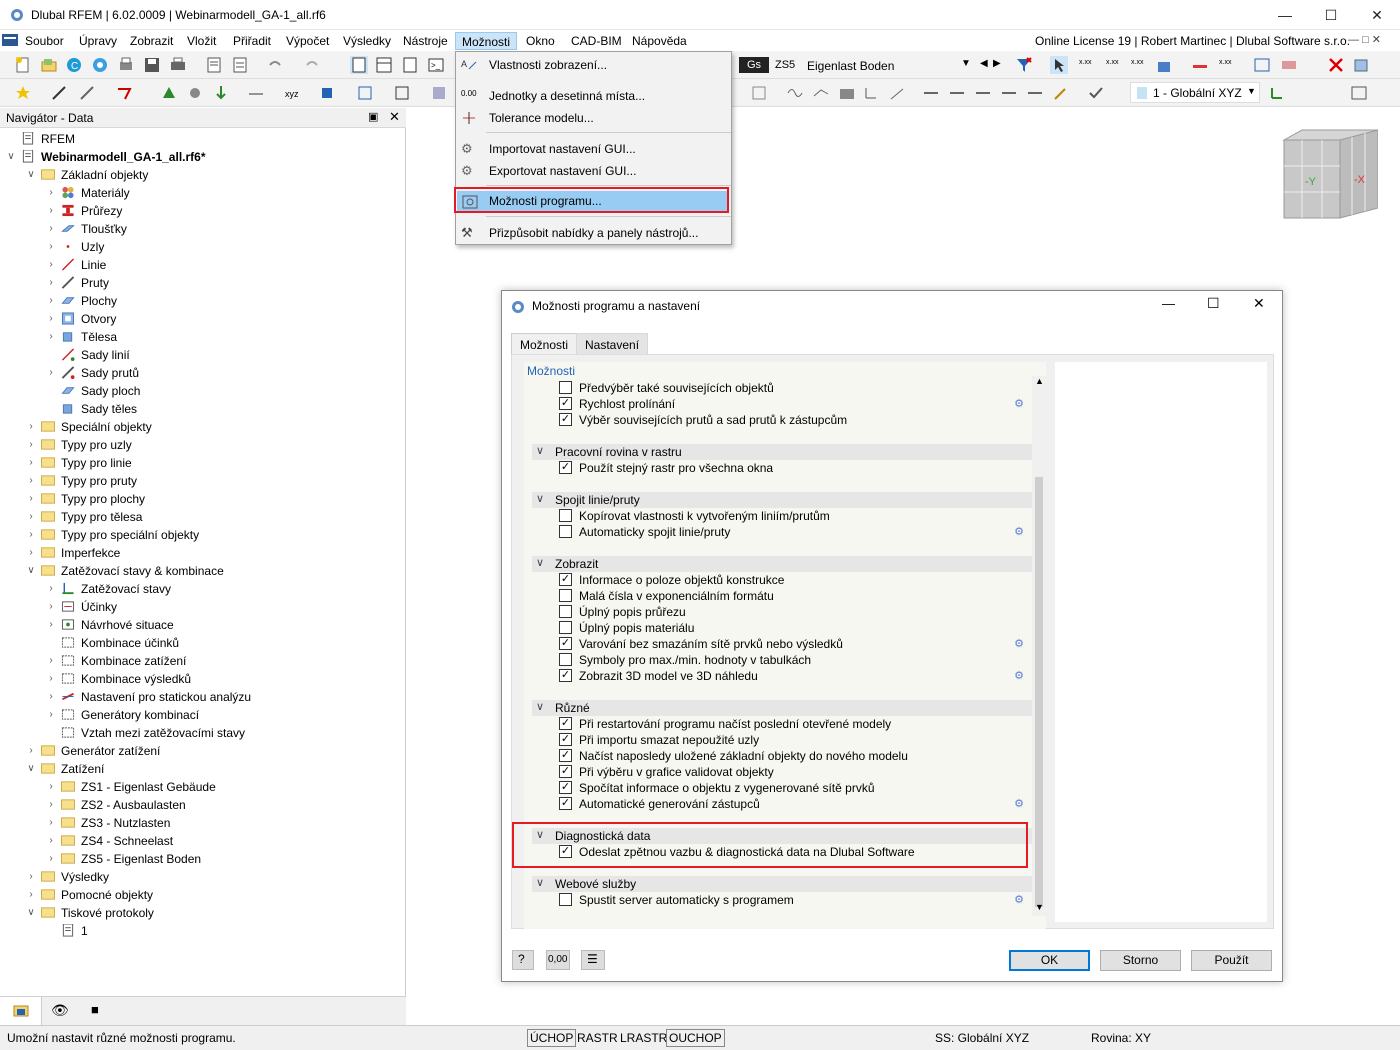 The width and height of the screenshot is (1400, 1050). What do you see at coordinates (612, 343) in the screenshot?
I see `tab-nastaveni: Nastavení` at bounding box center [612, 343].